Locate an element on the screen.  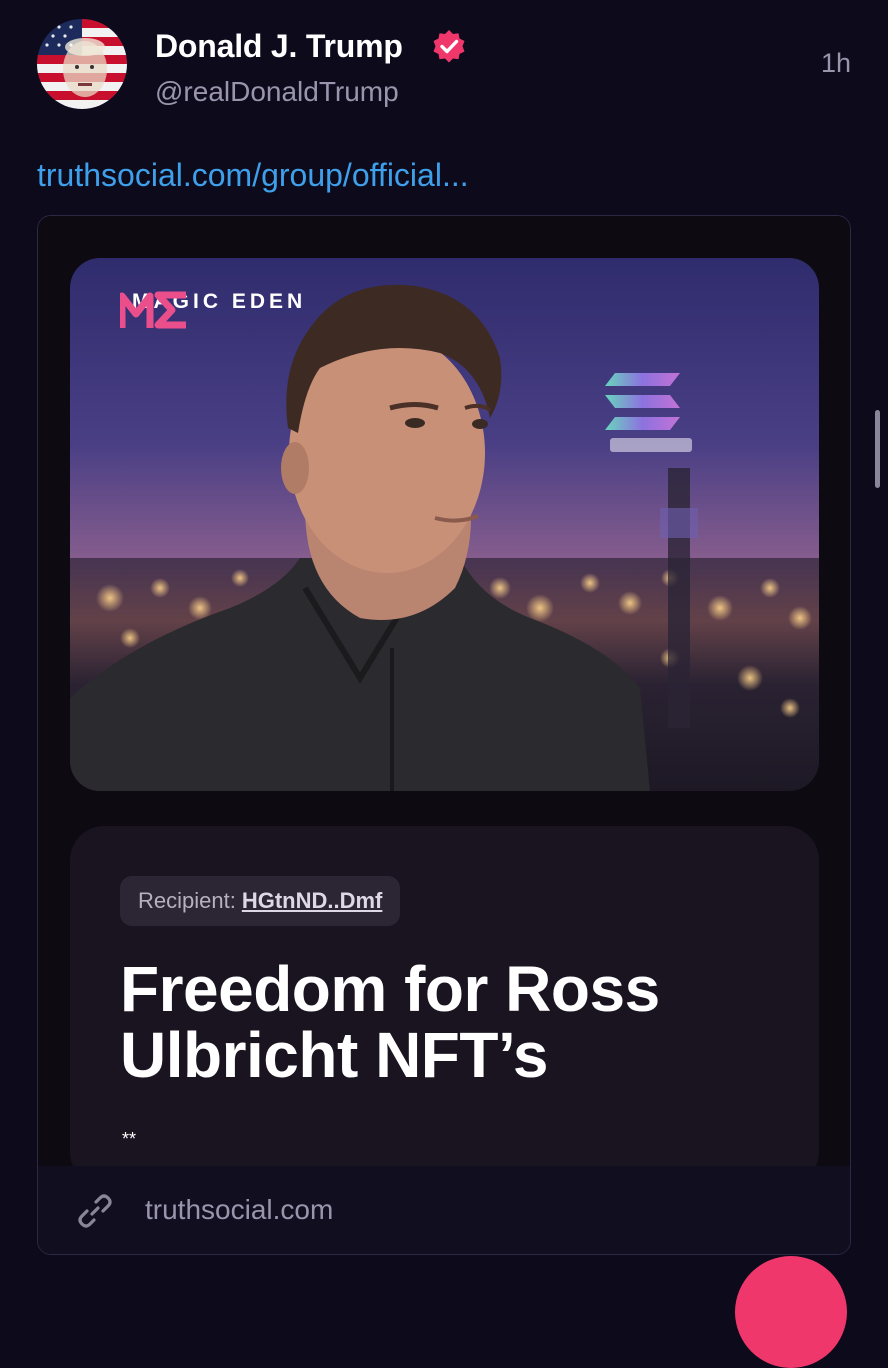
flag-portrait-avatar is located at coordinates (82, 64).